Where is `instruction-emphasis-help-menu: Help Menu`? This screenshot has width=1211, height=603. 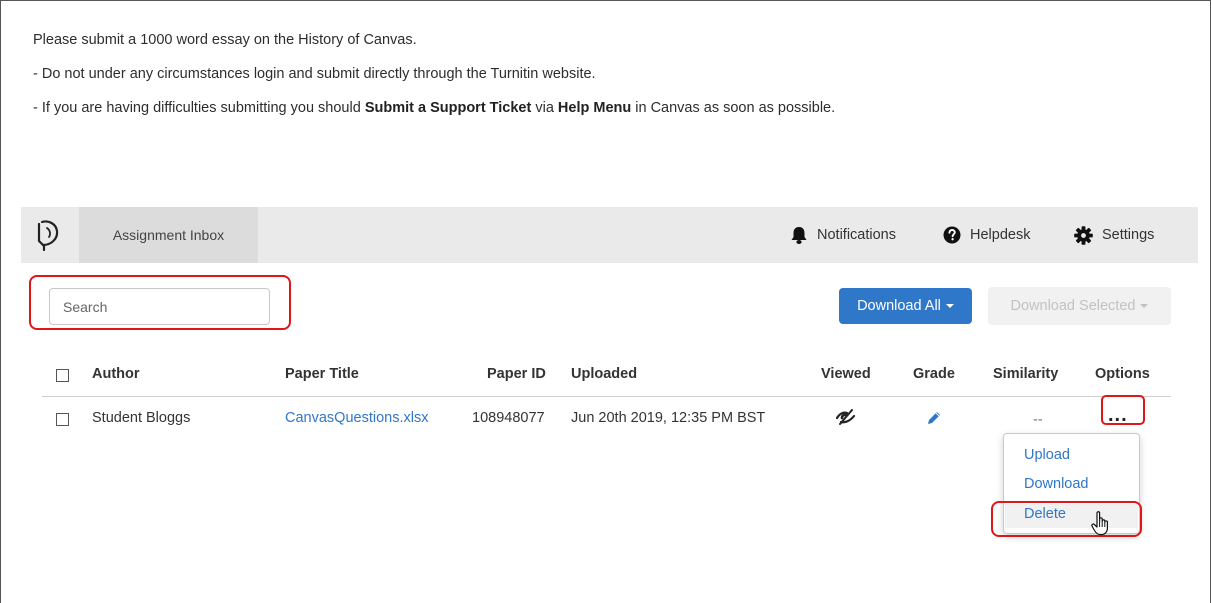
instruction-emphasis-help-menu: Help Menu is located at coordinates (594, 108).